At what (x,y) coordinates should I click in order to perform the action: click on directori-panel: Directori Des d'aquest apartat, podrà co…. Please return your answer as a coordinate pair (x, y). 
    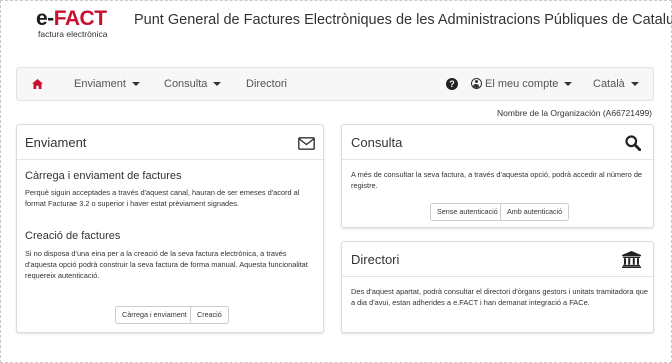
    Looking at the image, I should click on (497, 287).